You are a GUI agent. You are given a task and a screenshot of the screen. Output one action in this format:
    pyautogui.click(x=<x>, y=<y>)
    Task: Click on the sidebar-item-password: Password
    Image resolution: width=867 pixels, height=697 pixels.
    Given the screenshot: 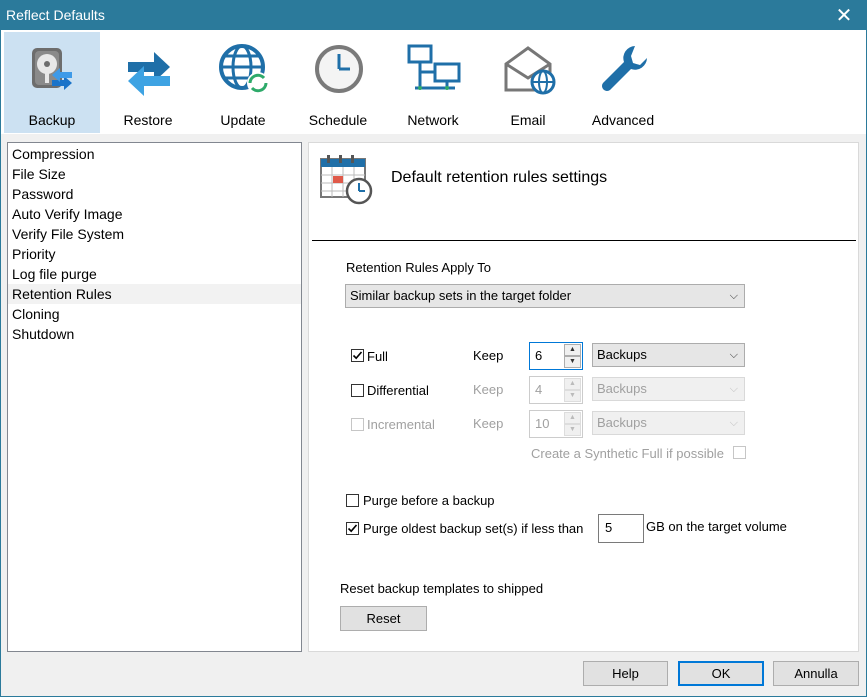 What is the action you would take?
    pyautogui.click(x=154, y=194)
    